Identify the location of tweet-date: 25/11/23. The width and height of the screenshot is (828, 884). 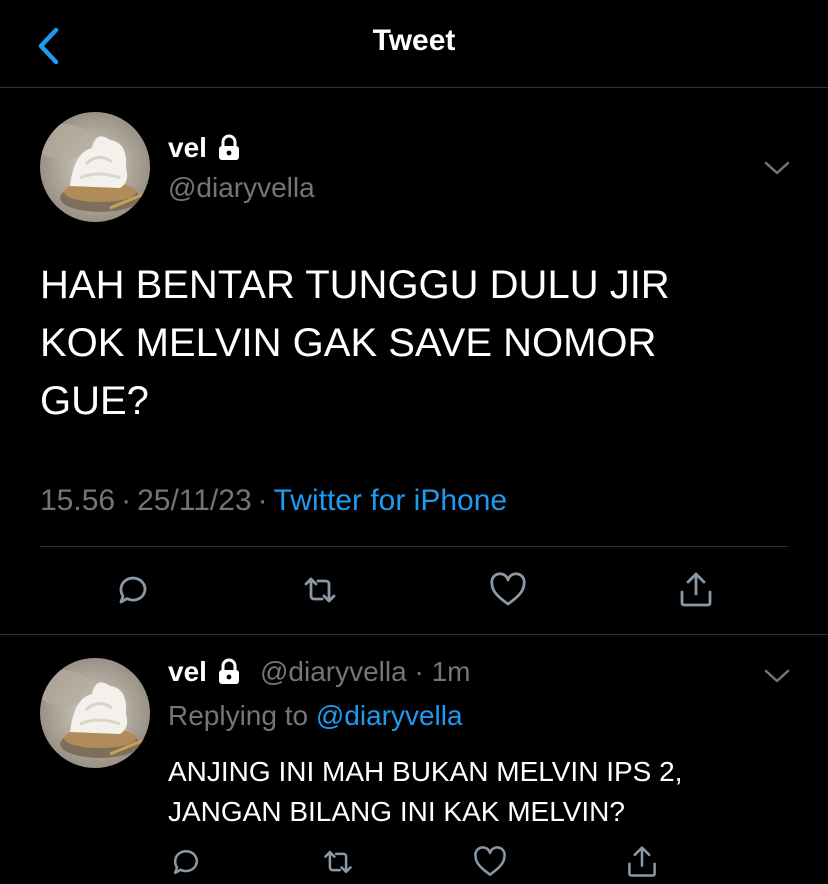
(194, 500).